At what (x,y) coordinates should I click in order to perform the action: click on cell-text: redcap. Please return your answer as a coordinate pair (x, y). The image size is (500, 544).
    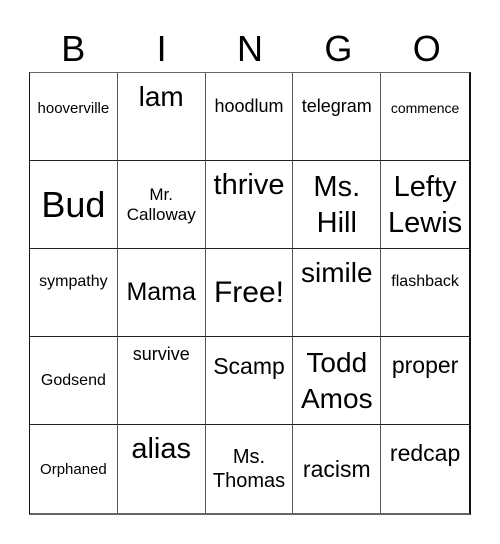
    Looking at the image, I should click on (425, 453).